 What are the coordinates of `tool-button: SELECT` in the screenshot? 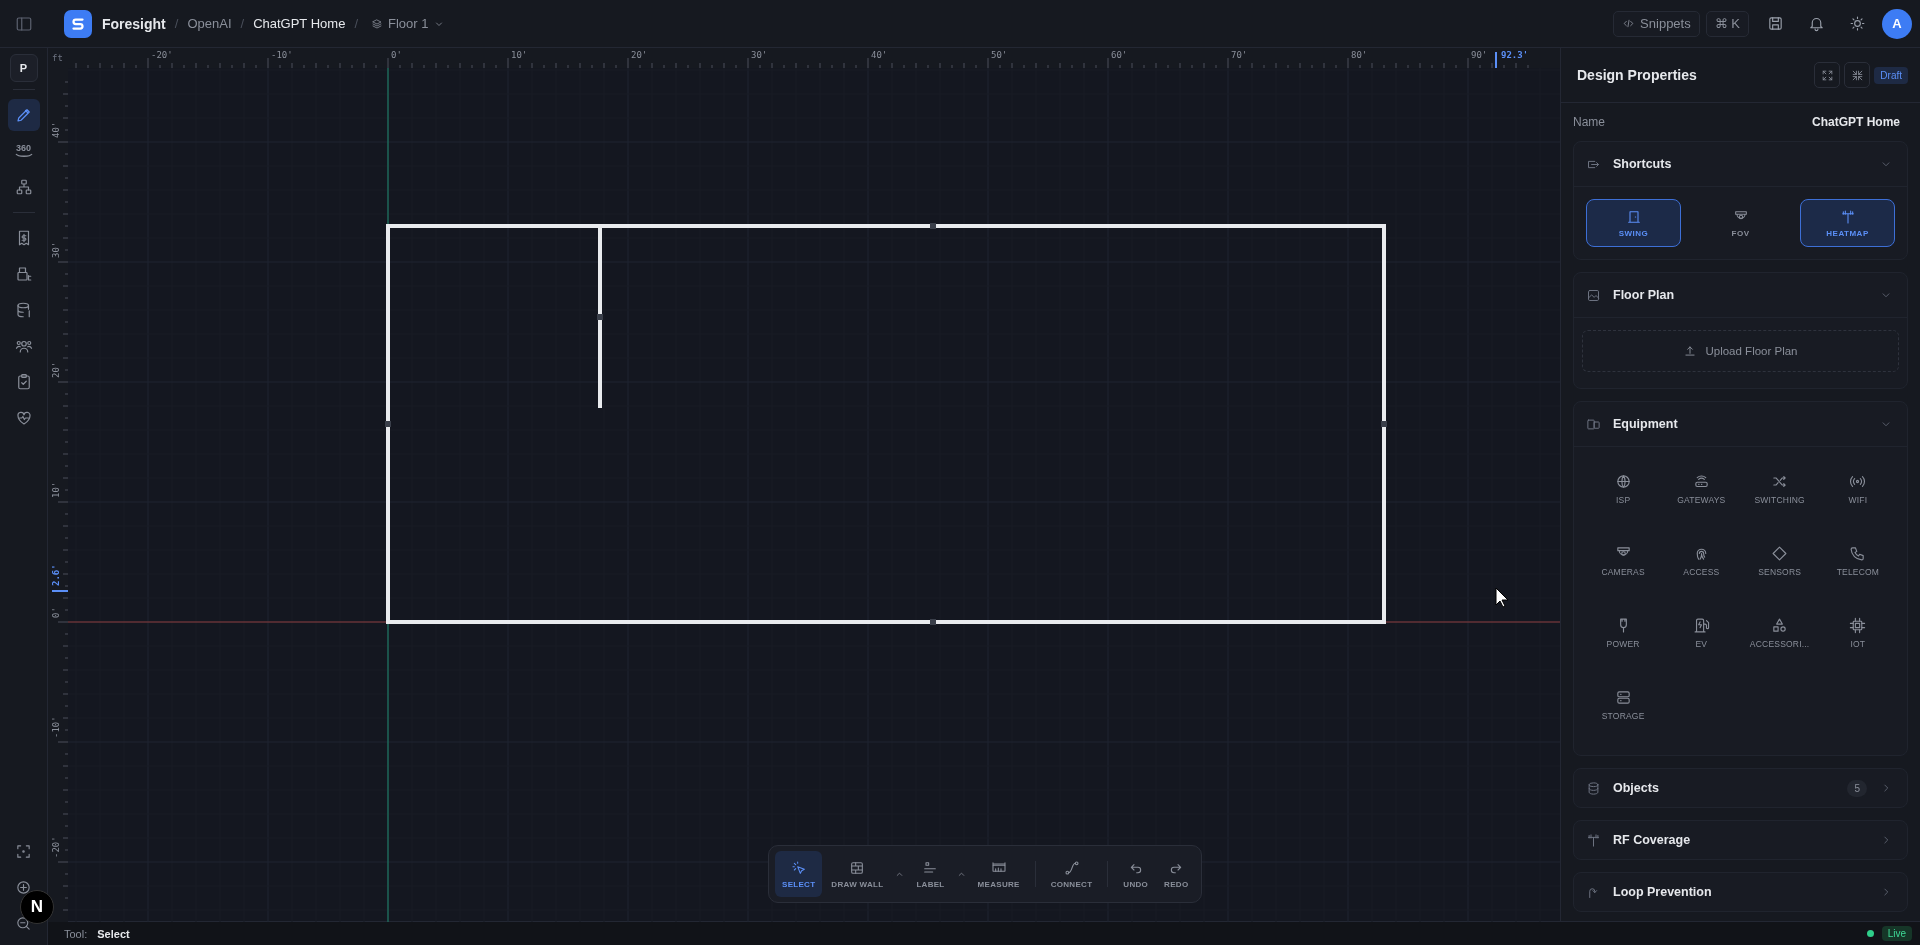 It's located at (799, 874).